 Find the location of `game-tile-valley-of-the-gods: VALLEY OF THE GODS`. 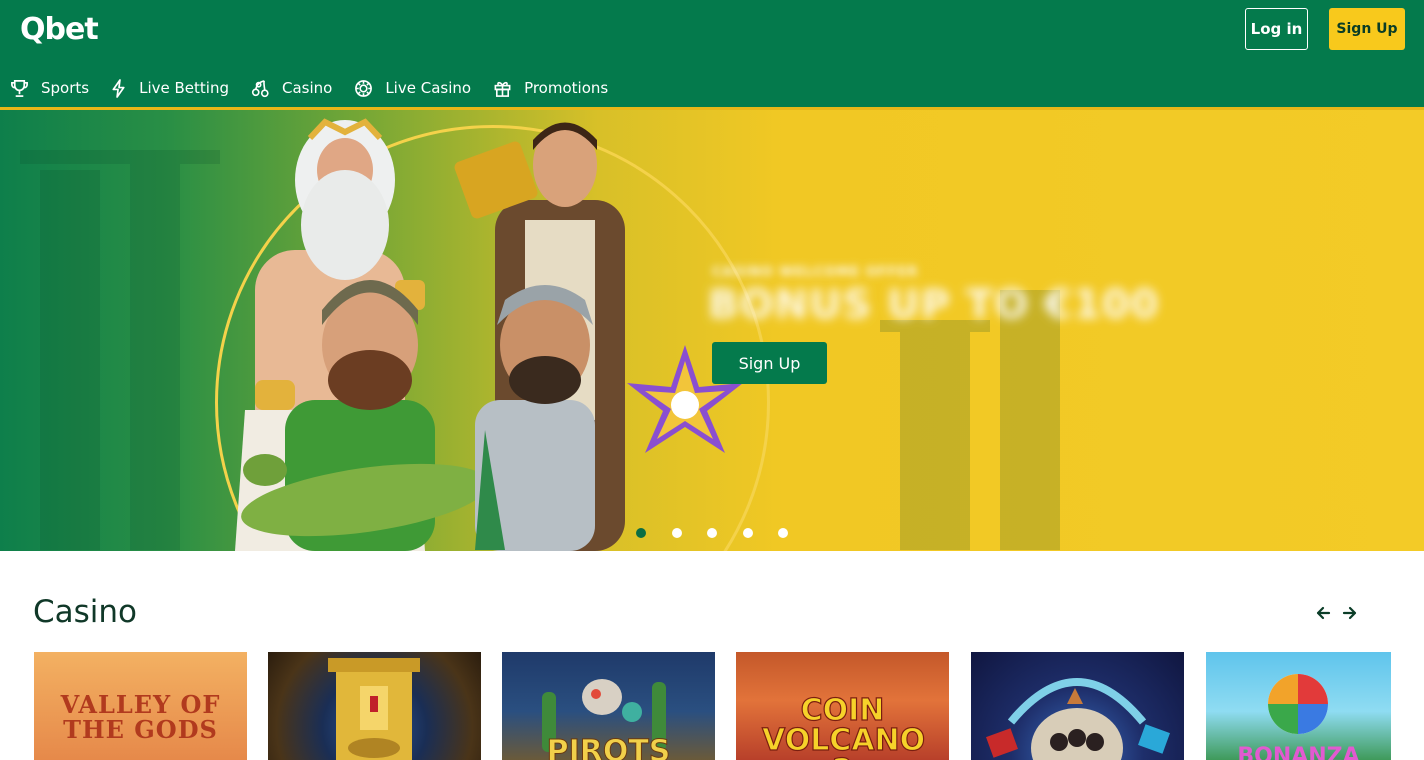

game-tile-valley-of-the-gods: VALLEY OF THE GODS is located at coordinates (140, 706).